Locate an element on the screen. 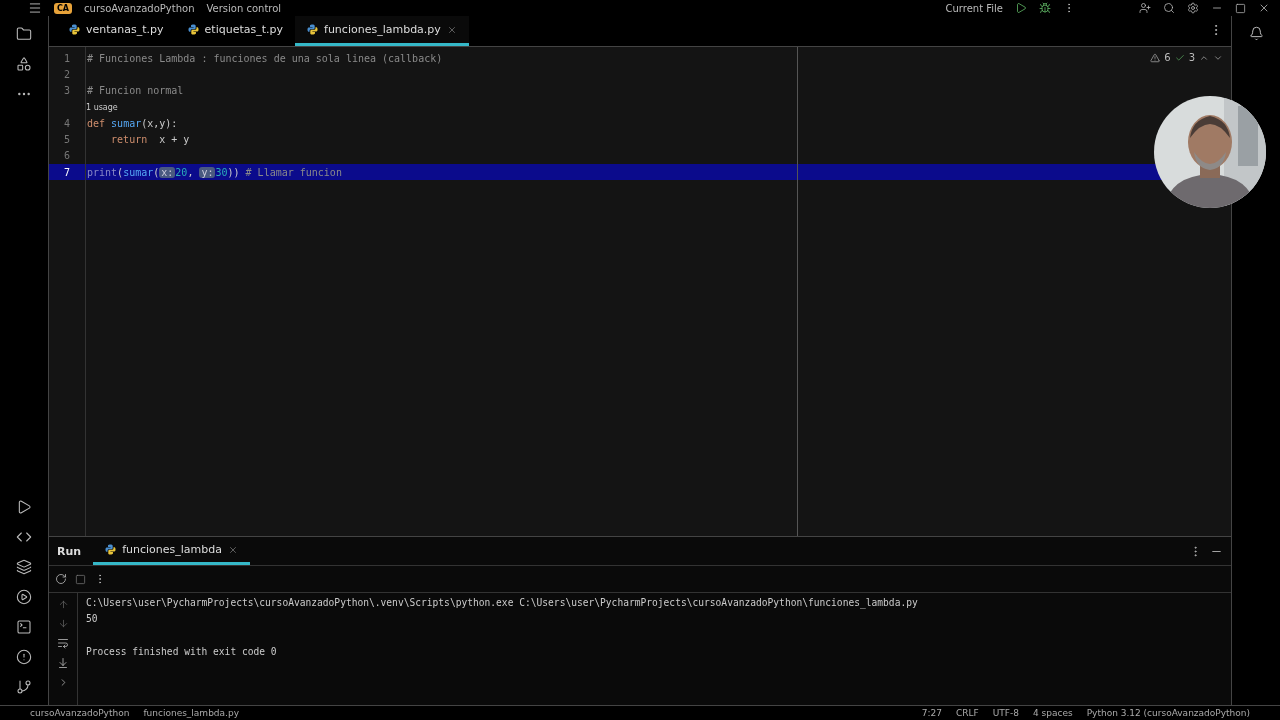 Image resolution: width=1280 pixels, height=720 pixels. project-badge: CA is located at coordinates (63, 8).